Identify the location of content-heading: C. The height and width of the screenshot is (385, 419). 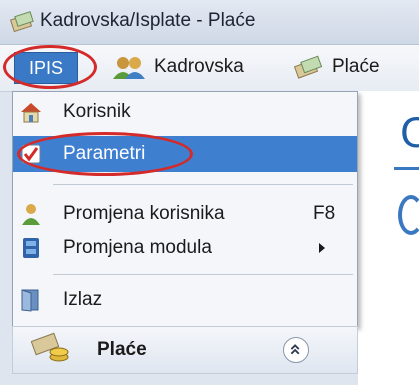
(409, 134).